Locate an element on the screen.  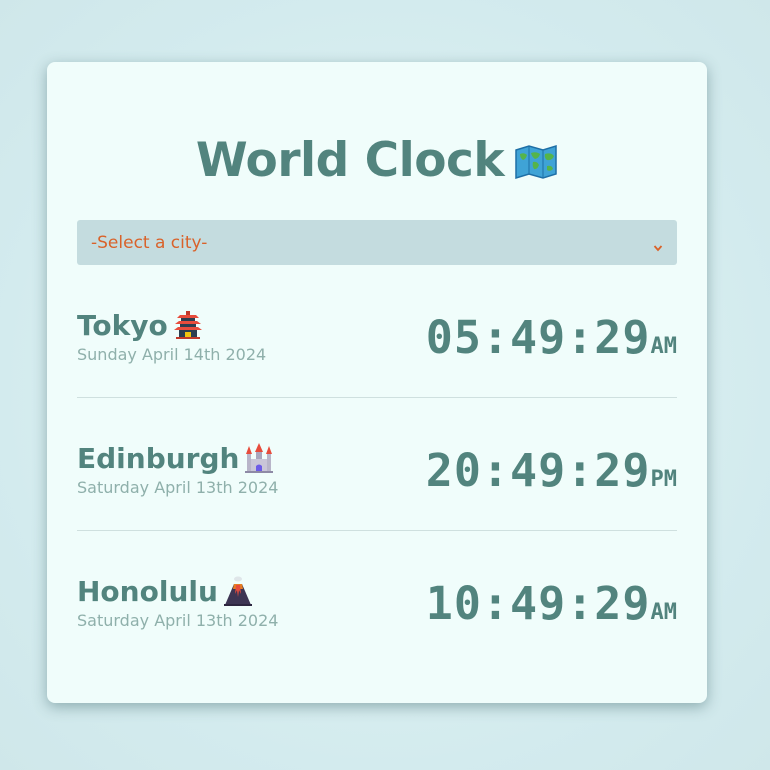
city-select: -Select a city- is located at coordinates (377, 242).